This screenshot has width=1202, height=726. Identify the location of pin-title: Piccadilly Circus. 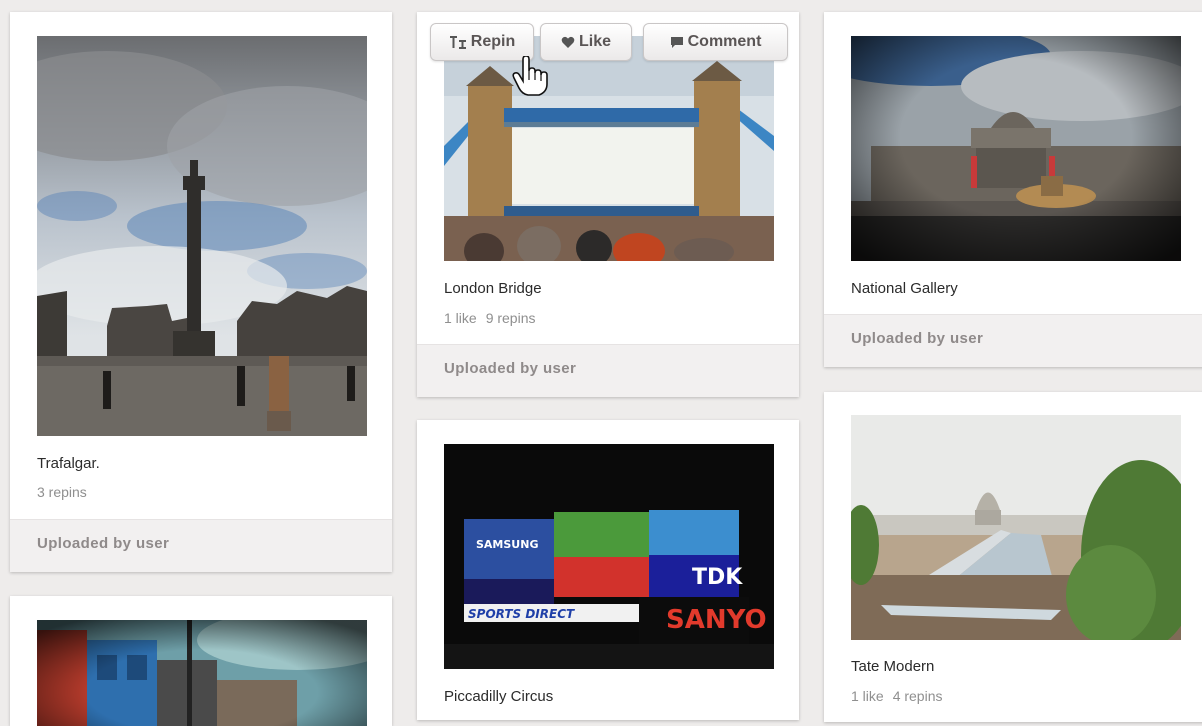
(498, 696).